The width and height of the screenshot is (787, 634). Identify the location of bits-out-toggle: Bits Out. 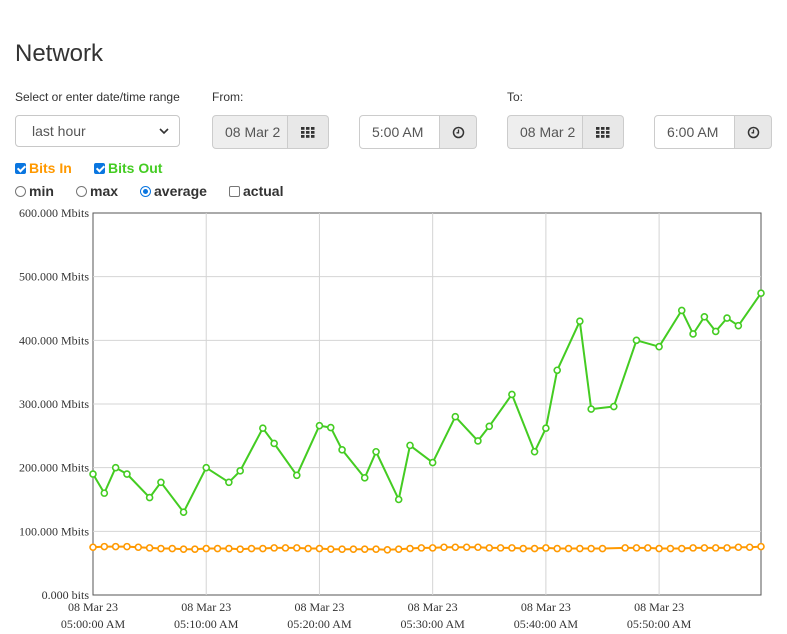
(128, 168).